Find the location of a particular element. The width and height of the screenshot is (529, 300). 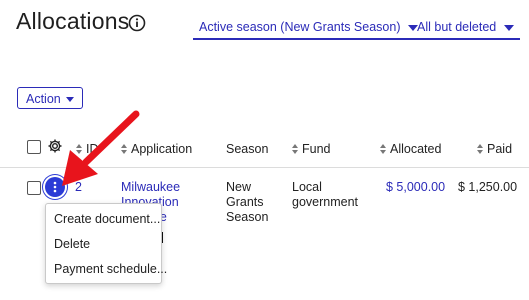

row-paid: $ 1,250.00 is located at coordinates (488, 187).